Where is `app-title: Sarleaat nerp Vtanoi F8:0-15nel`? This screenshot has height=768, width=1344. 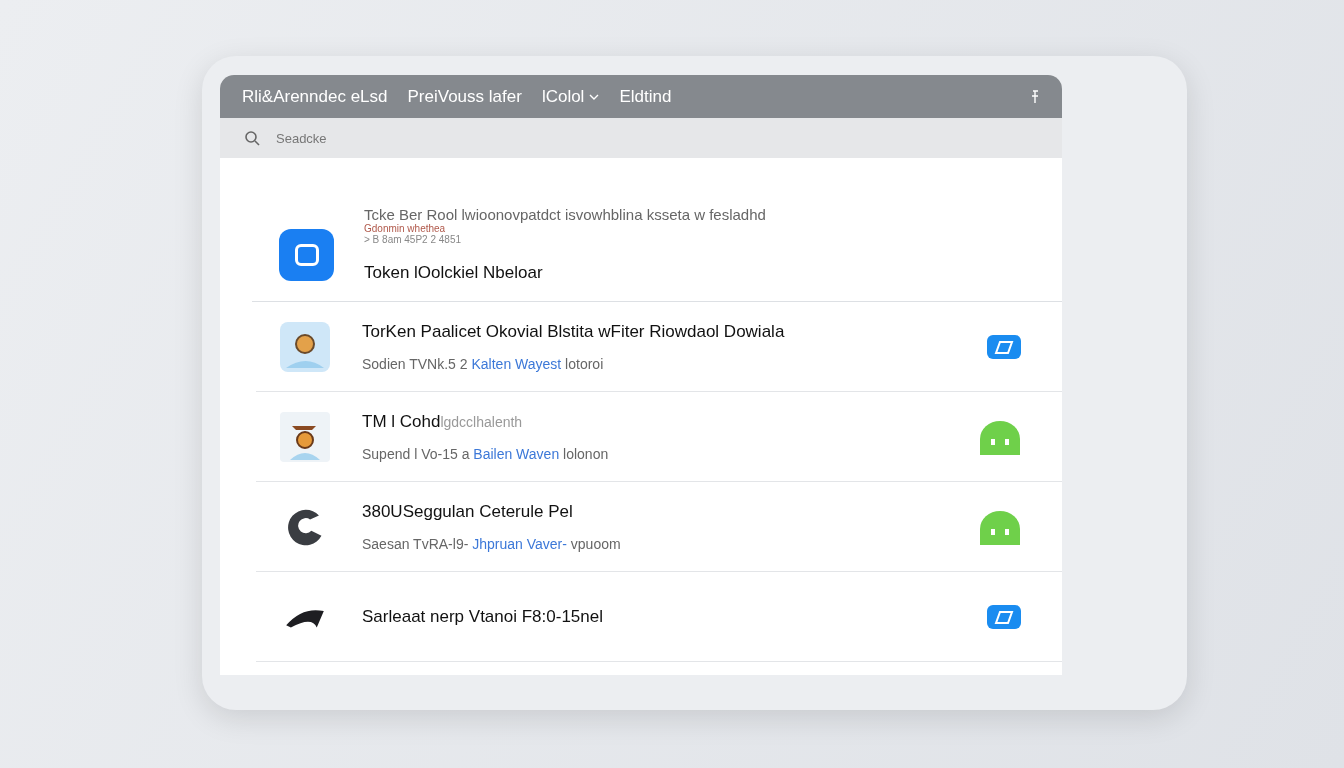 app-title: Sarleaat nerp Vtanoi F8:0-15nel is located at coordinates (483, 616).